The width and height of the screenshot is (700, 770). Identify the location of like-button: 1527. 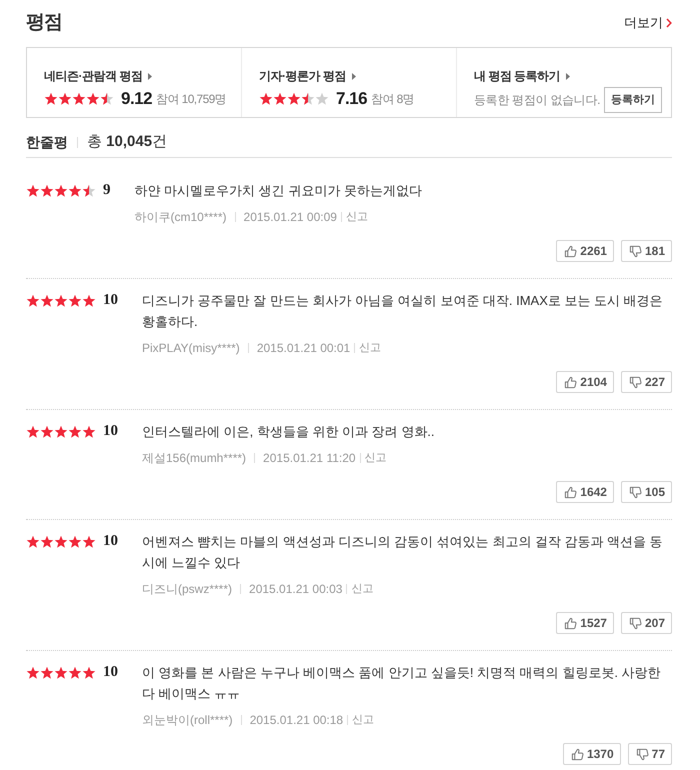
(585, 623).